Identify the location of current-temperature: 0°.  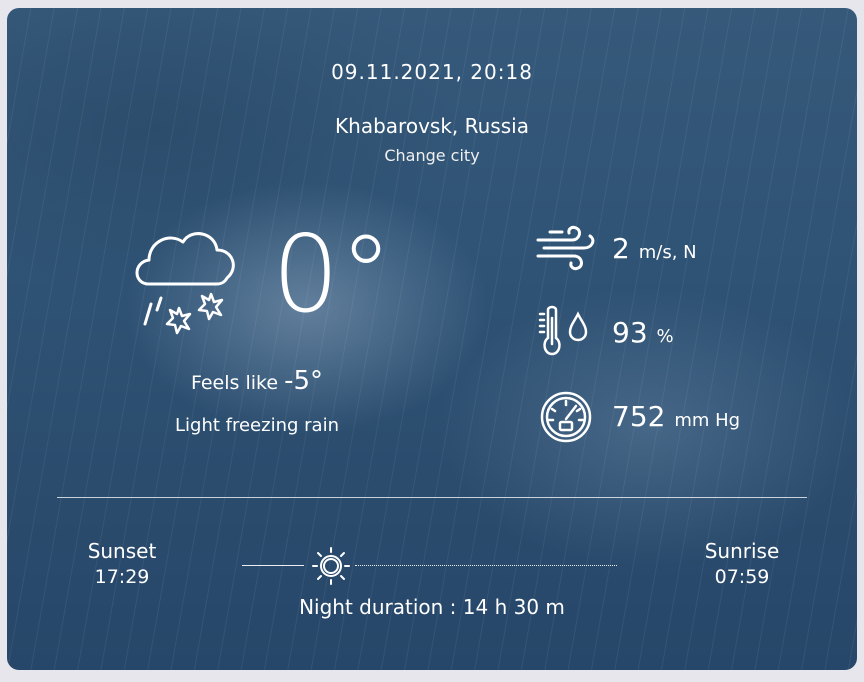
(332, 274).